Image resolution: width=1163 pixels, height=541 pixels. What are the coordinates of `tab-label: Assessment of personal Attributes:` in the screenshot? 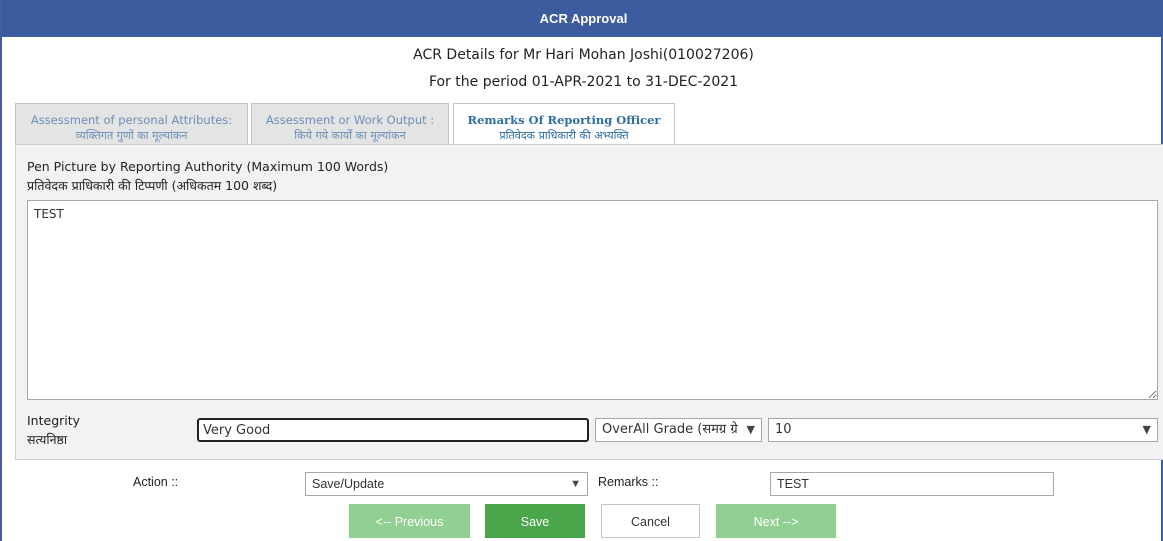 It's located at (131, 120).